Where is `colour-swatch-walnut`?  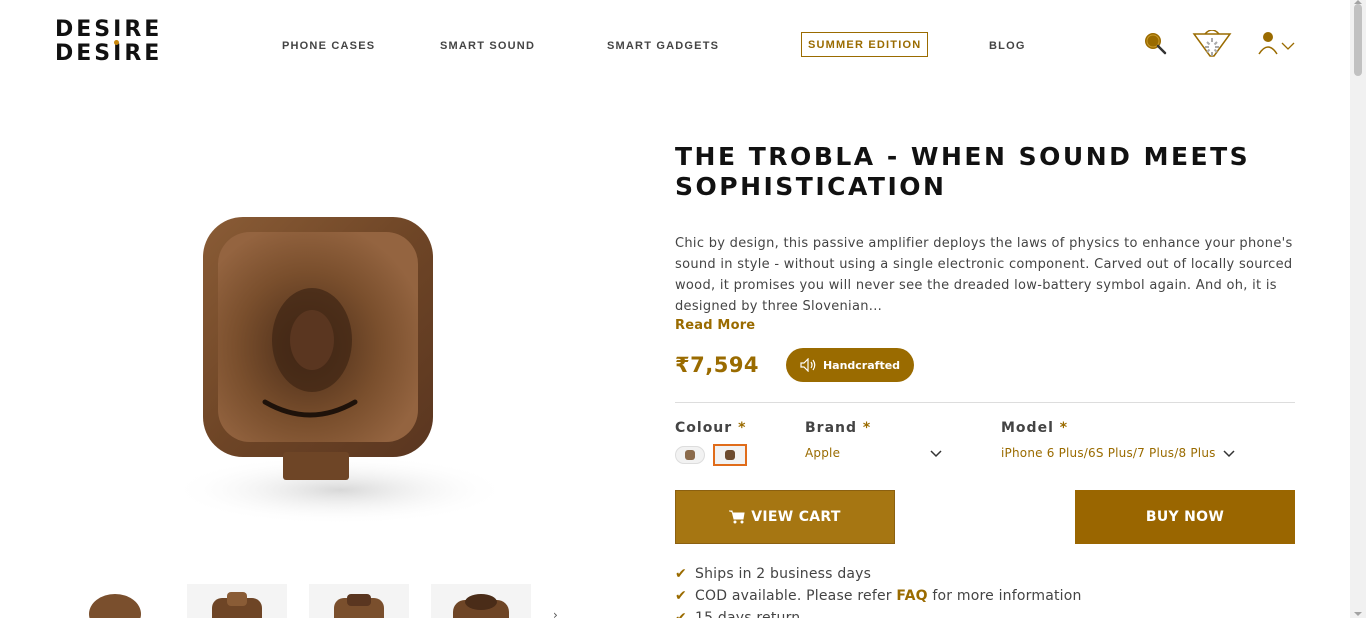 colour-swatch-walnut is located at coordinates (730, 455).